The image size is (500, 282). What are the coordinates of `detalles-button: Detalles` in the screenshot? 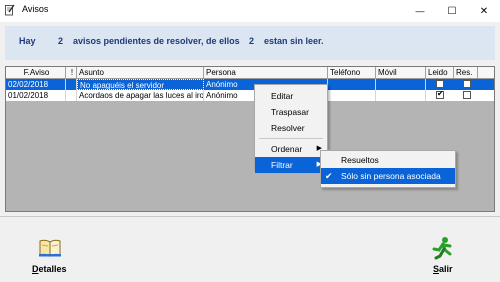 It's located at (51, 258).